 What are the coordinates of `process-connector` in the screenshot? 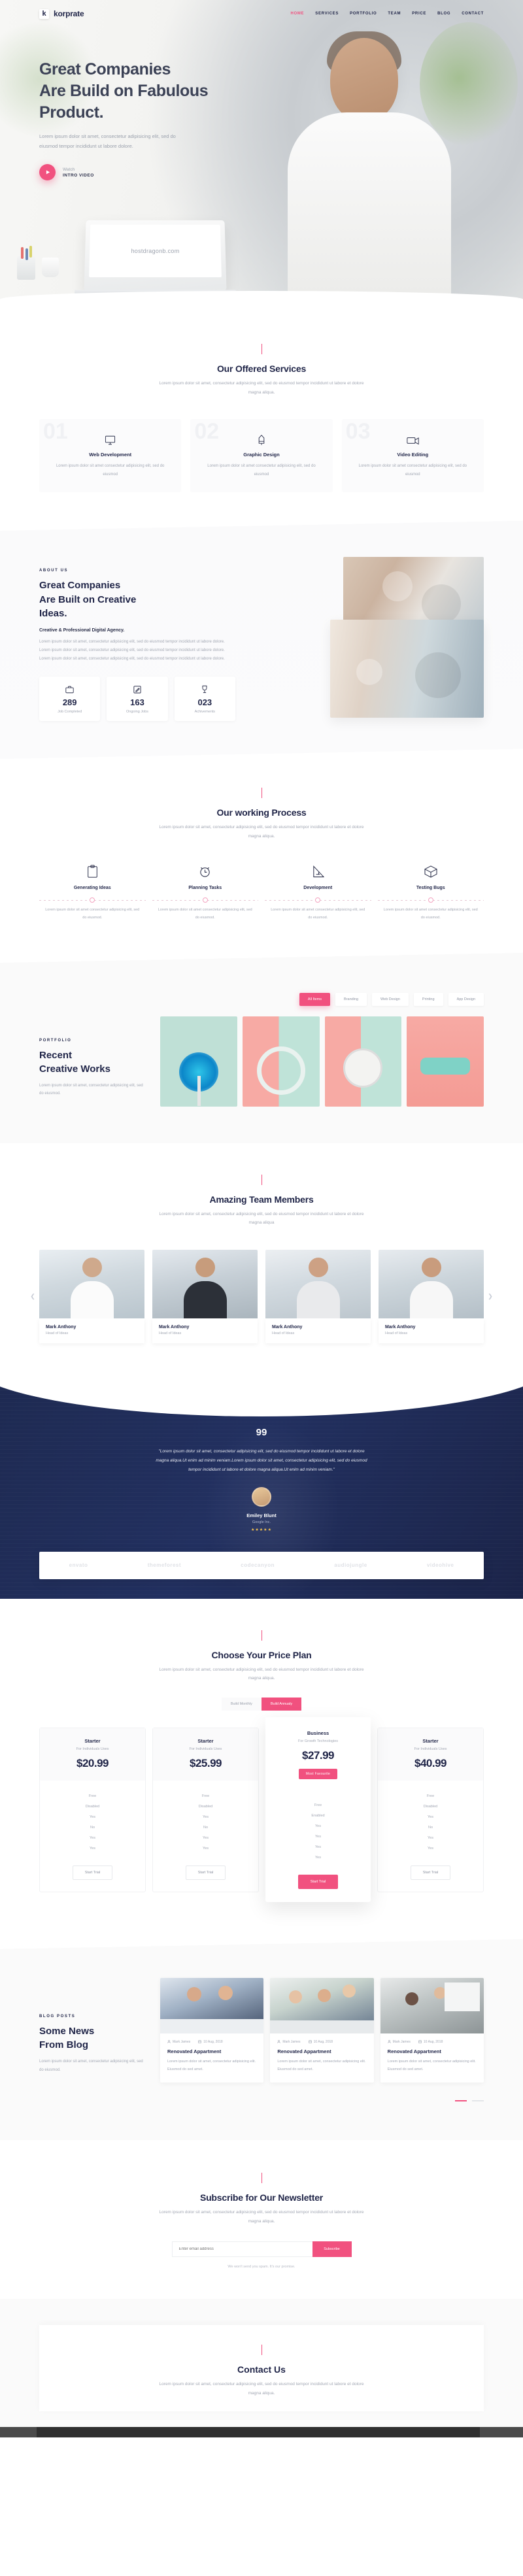 It's located at (92, 900).